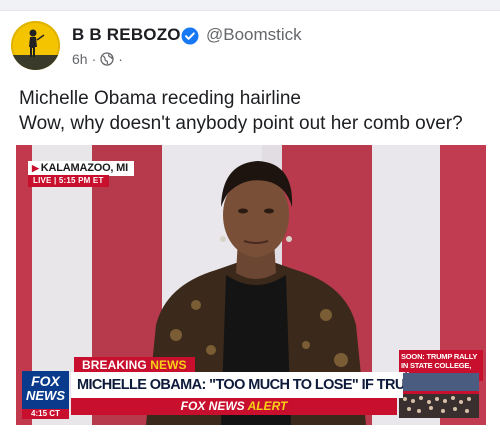  I want to click on post-time: 6h, so click(80, 59).